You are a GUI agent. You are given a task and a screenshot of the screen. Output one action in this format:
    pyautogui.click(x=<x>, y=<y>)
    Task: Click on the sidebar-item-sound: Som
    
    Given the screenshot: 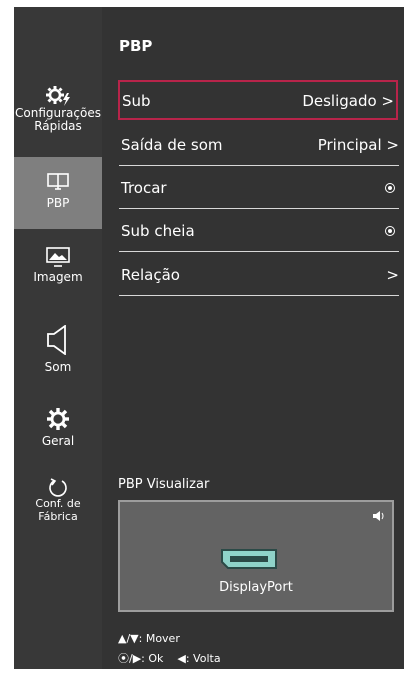 What is the action you would take?
    pyautogui.click(x=58, y=355)
    